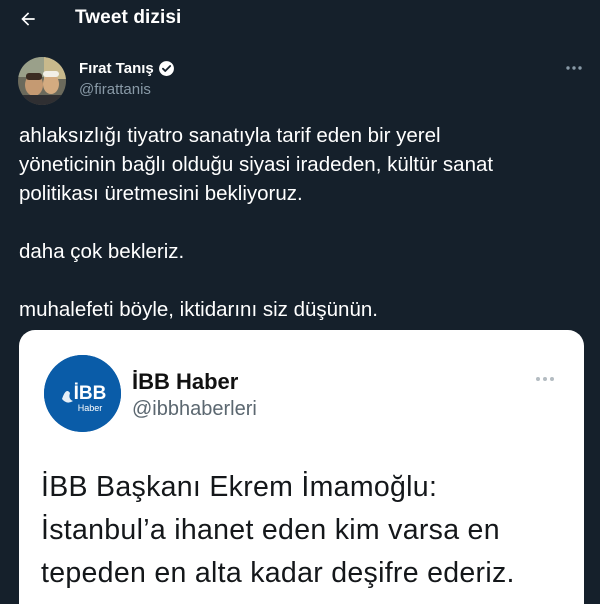 This screenshot has height=604, width=600. I want to click on author-name: Fırat Tanış, so click(116, 68).